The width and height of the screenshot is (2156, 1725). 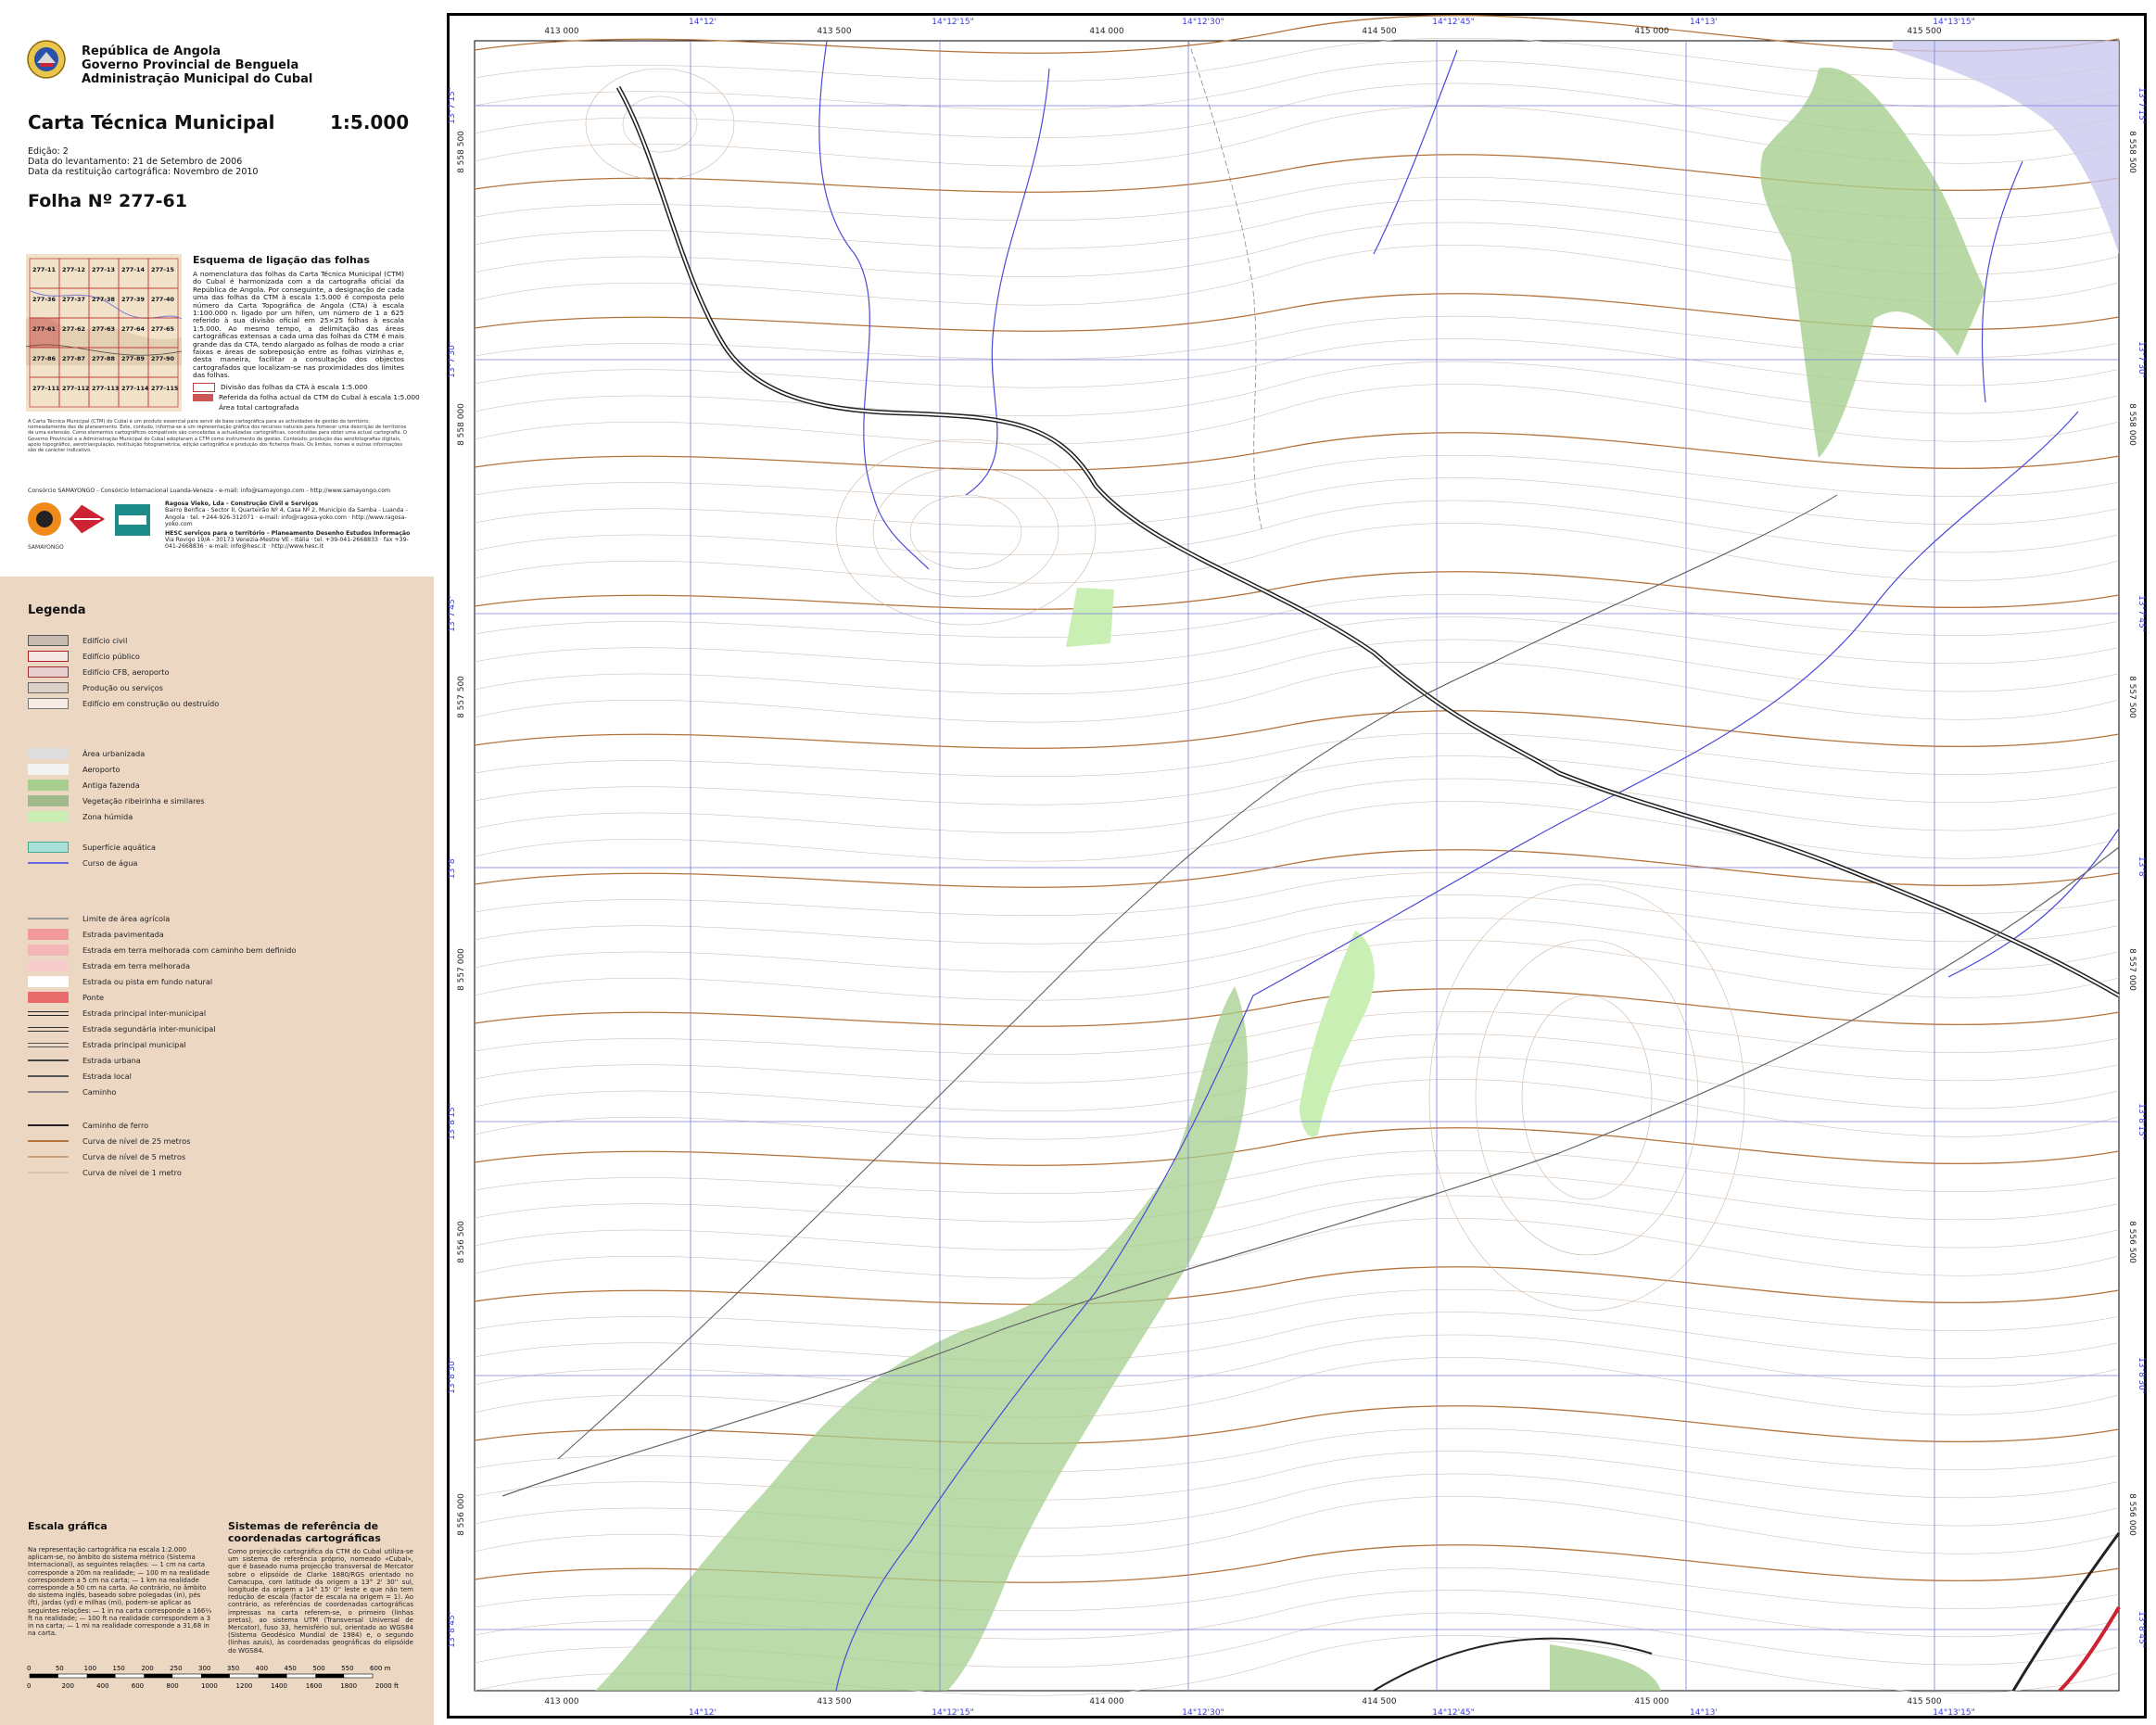 I want to click on index-cell-label: 277-64, so click(x=133, y=329).